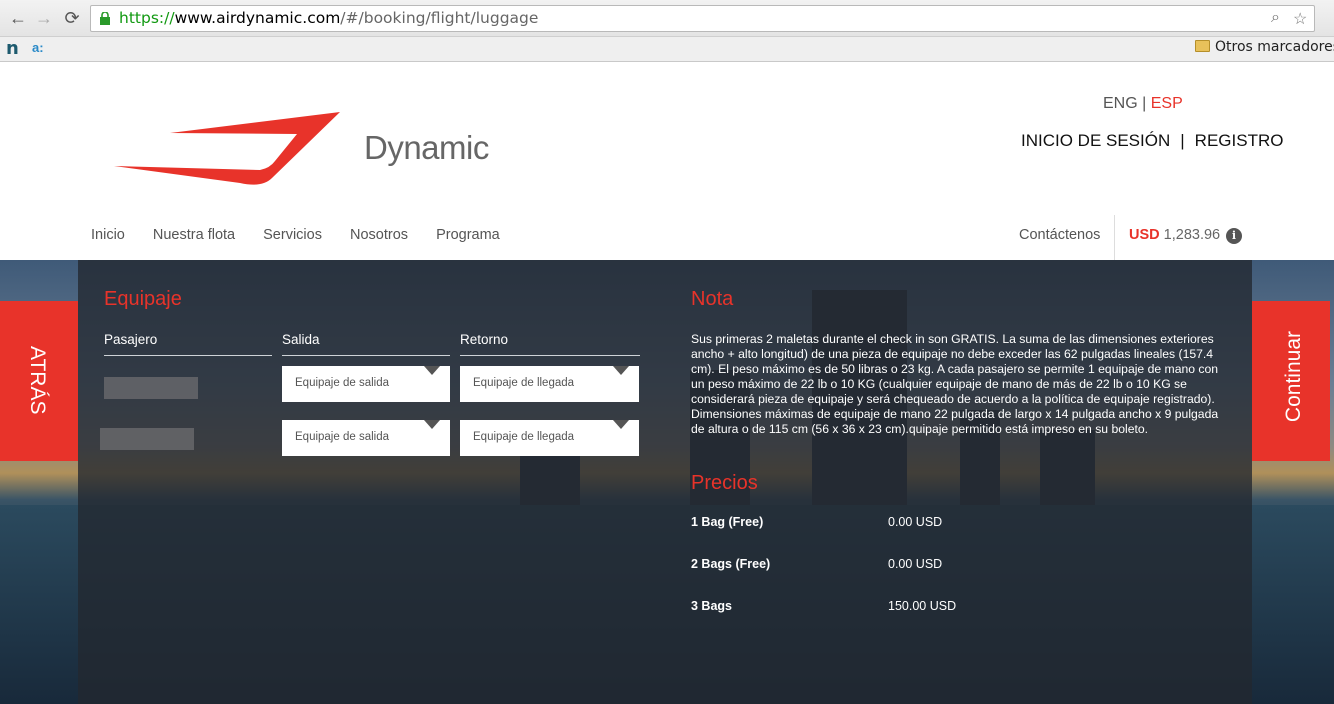  Describe the element at coordinates (1120, 103) in the screenshot. I see `lang-eng: ENG` at that location.